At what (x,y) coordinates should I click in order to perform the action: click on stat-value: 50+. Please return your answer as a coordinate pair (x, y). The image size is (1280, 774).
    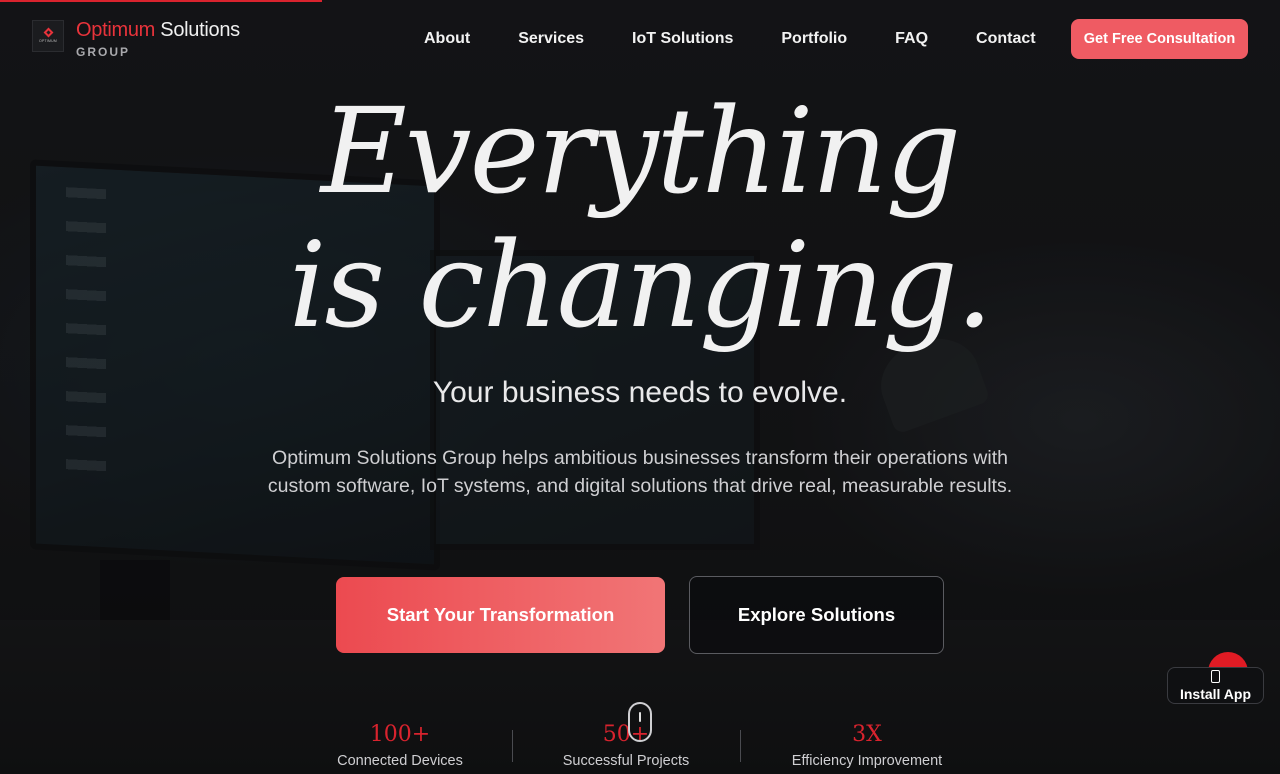
    Looking at the image, I should click on (626, 734).